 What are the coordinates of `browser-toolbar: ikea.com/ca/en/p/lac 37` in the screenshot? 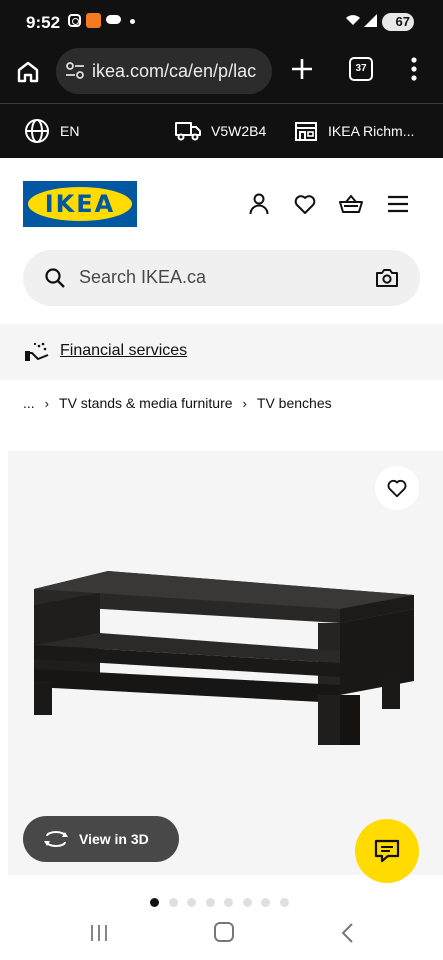 It's located at (221, 74).